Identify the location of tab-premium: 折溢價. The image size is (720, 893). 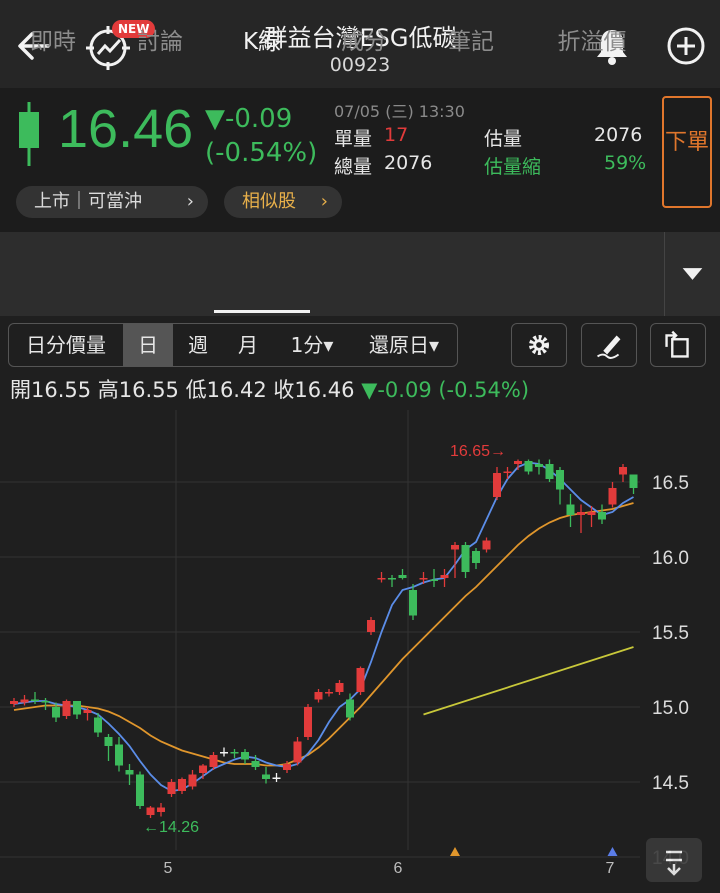
(592, 42).